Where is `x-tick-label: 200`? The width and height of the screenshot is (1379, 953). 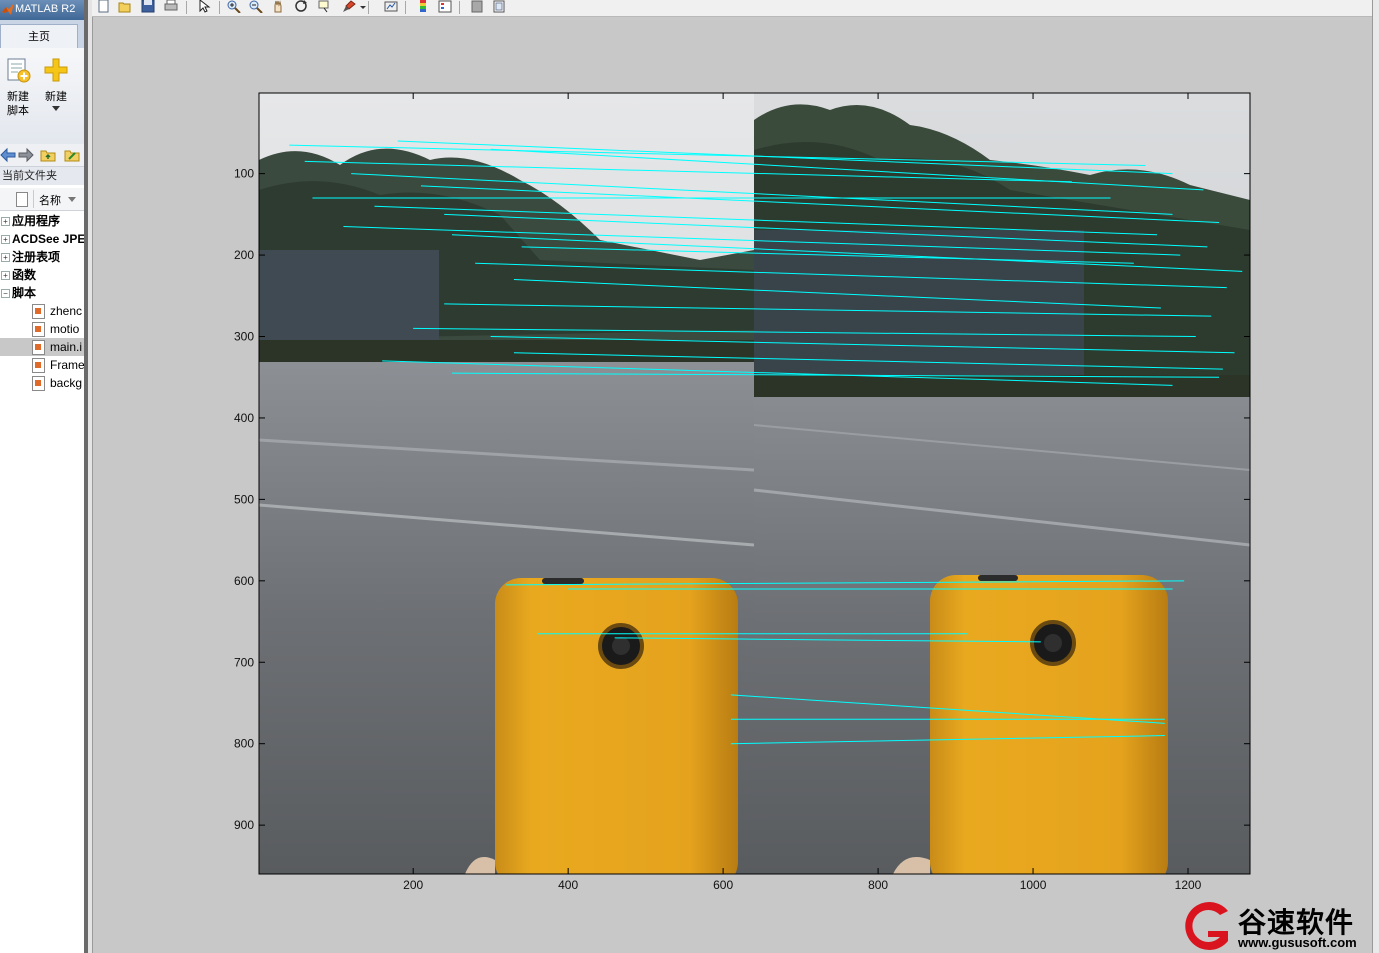 x-tick-label: 200 is located at coordinates (413, 885).